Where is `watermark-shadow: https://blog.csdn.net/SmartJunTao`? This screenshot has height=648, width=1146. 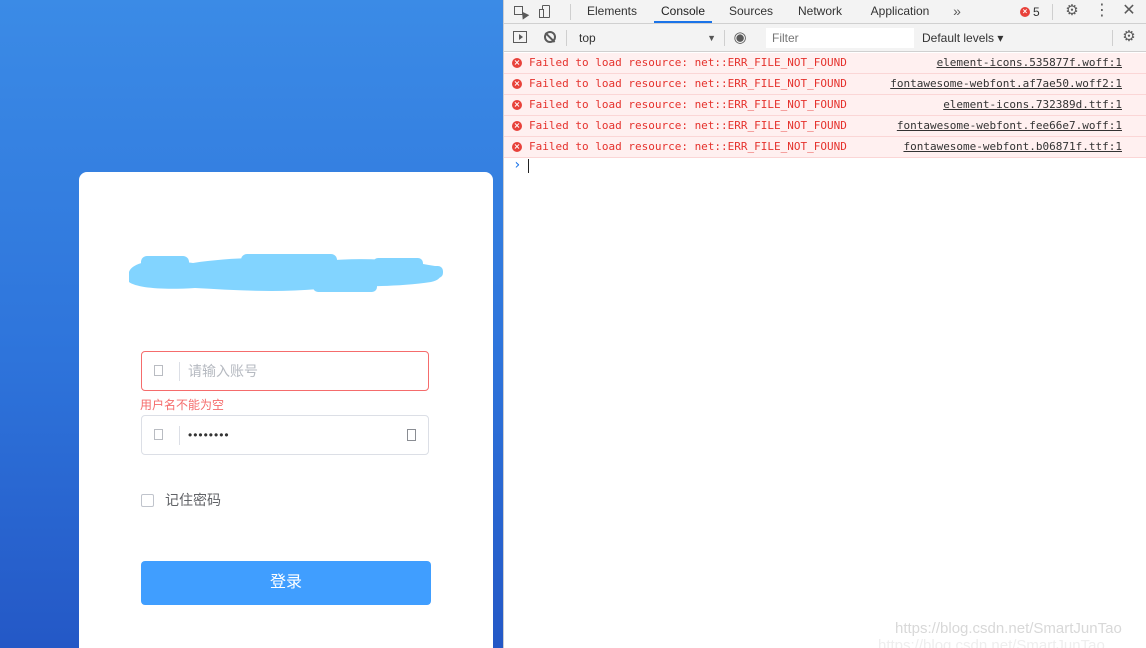
watermark-shadow: https://blog.csdn.net/SmartJunTao is located at coordinates (991, 642).